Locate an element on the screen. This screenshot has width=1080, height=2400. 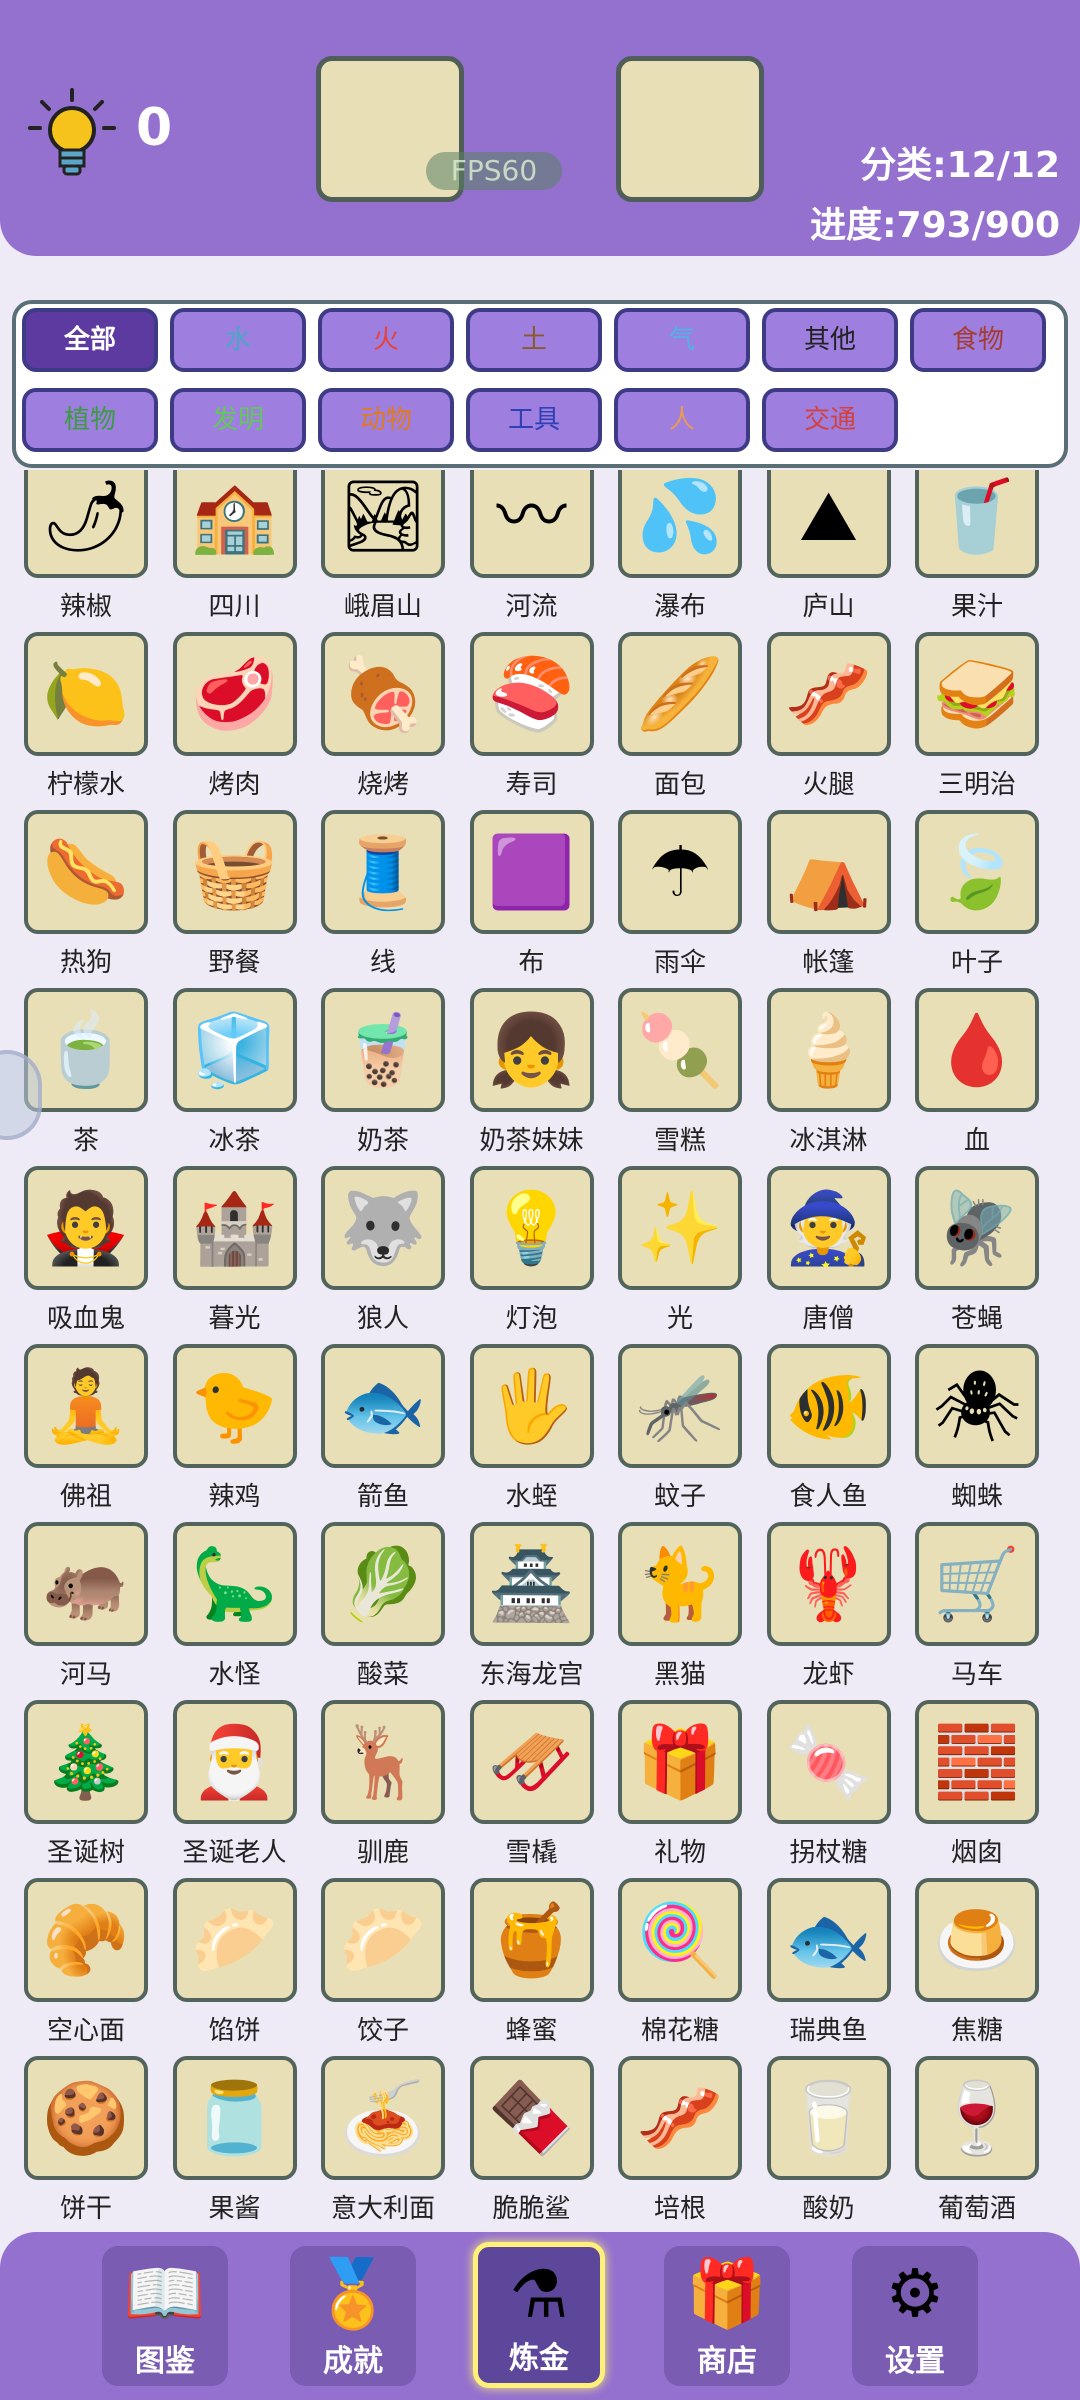
element-card: 🌶 辣椒 is located at coordinates (86, 551).